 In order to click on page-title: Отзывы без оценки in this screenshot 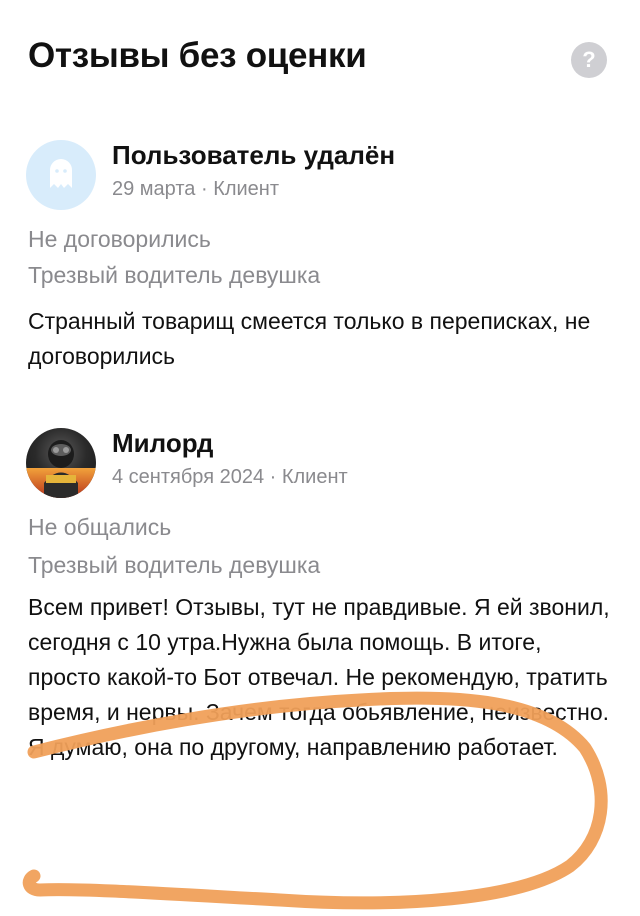, I will do `click(197, 55)`.